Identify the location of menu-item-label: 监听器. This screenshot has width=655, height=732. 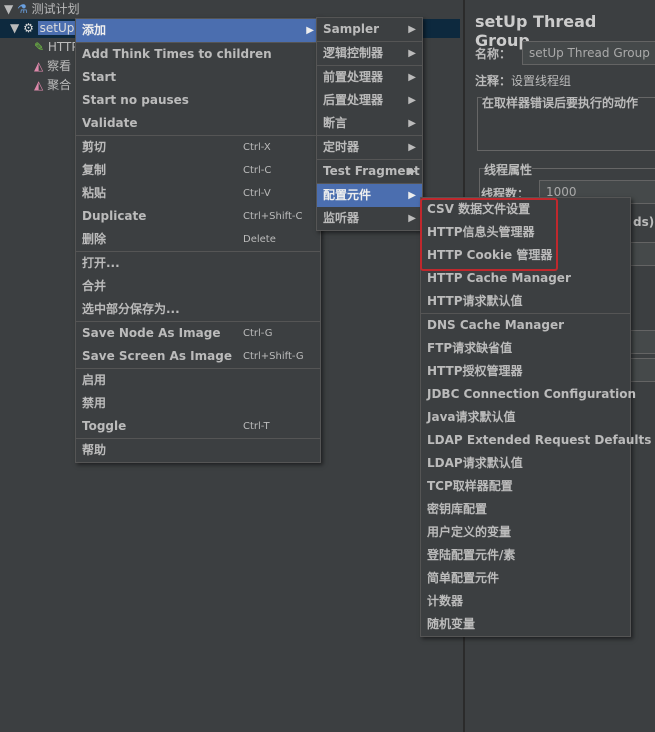
(341, 218).